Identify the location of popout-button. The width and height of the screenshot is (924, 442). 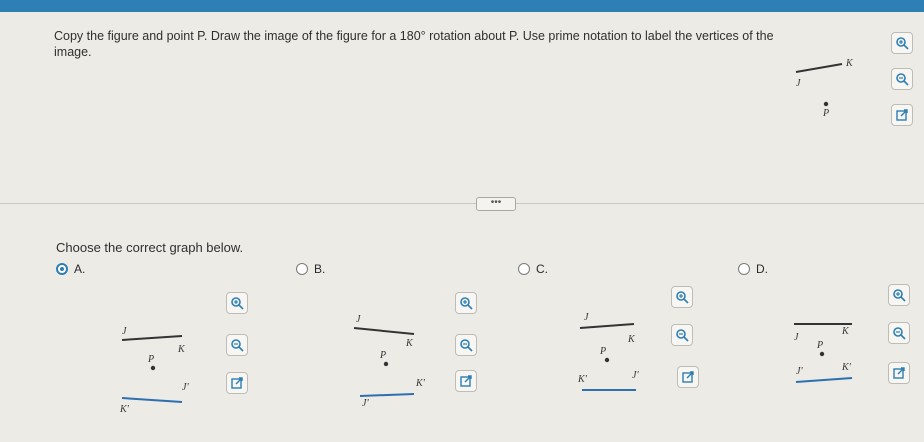
(902, 115).